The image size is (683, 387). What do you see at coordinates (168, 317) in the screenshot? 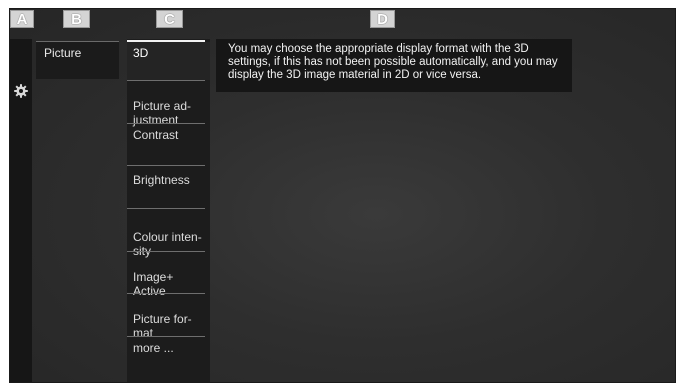
I see `submenu-item-picture-format: Picture for- mat` at bounding box center [168, 317].